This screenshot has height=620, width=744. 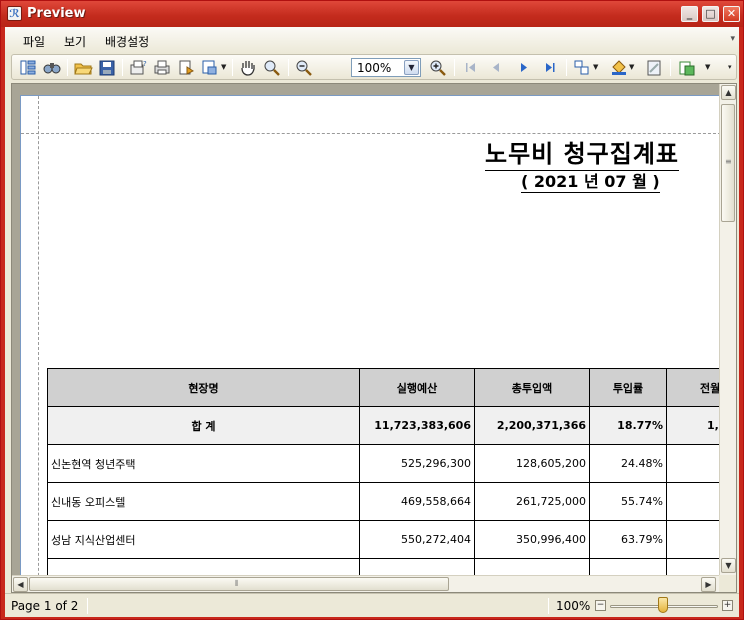 What do you see at coordinates (532, 501) in the screenshot?
I see `table-cell: 261,725,000` at bounding box center [532, 501].